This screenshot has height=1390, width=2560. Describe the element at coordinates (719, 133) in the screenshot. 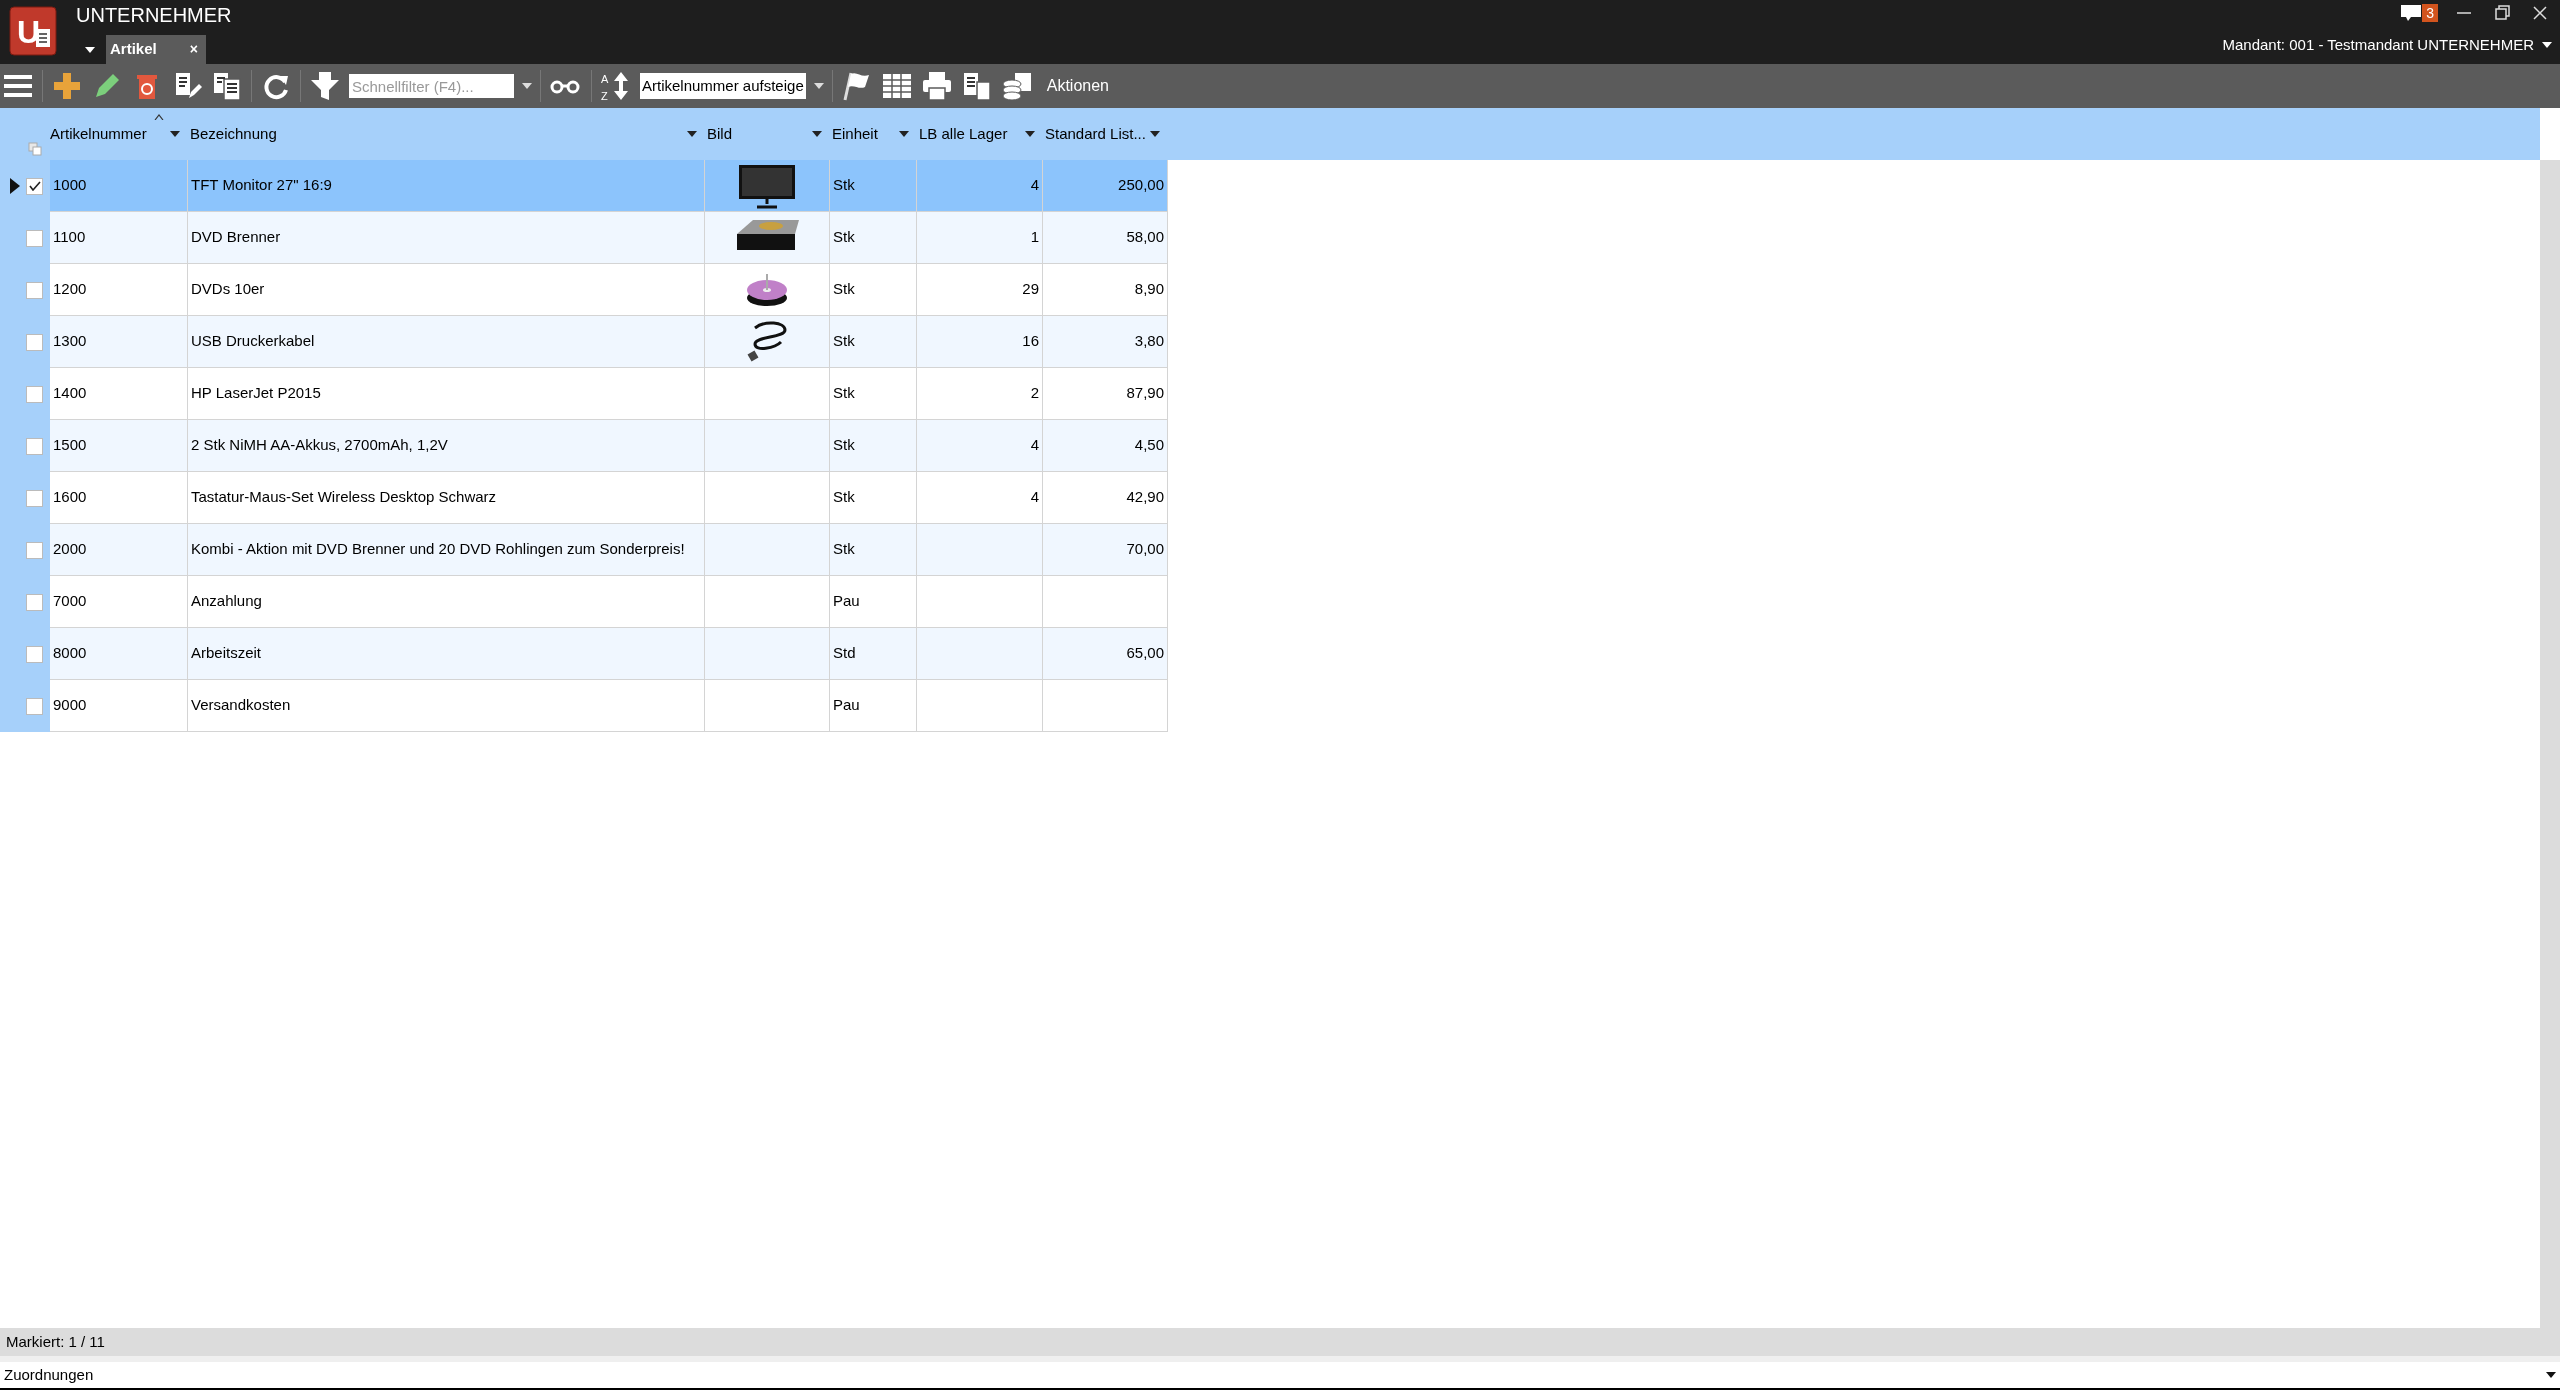

I see `column-label: Bild` at that location.